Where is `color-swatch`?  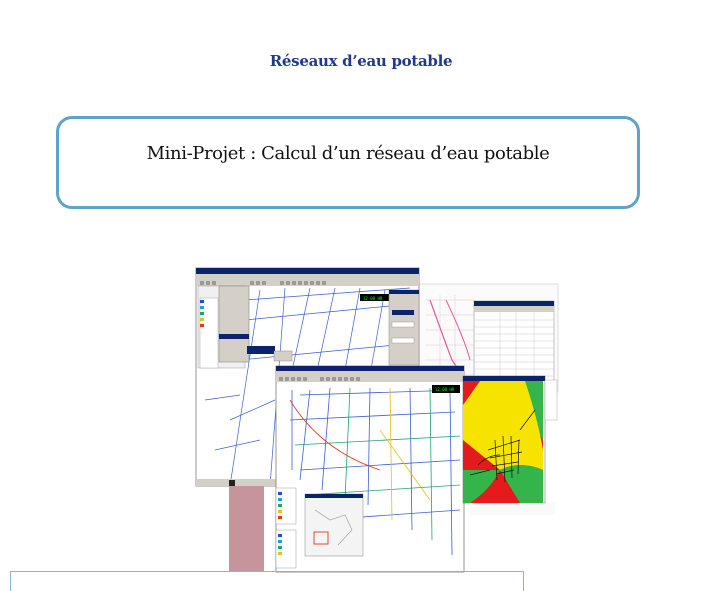 color-swatch is located at coordinates (246, 528).